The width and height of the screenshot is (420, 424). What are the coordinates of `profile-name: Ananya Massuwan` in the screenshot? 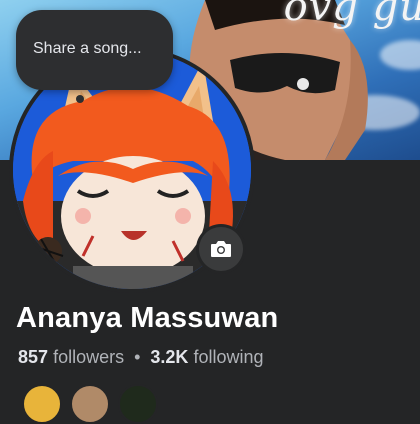 It's located at (147, 318).